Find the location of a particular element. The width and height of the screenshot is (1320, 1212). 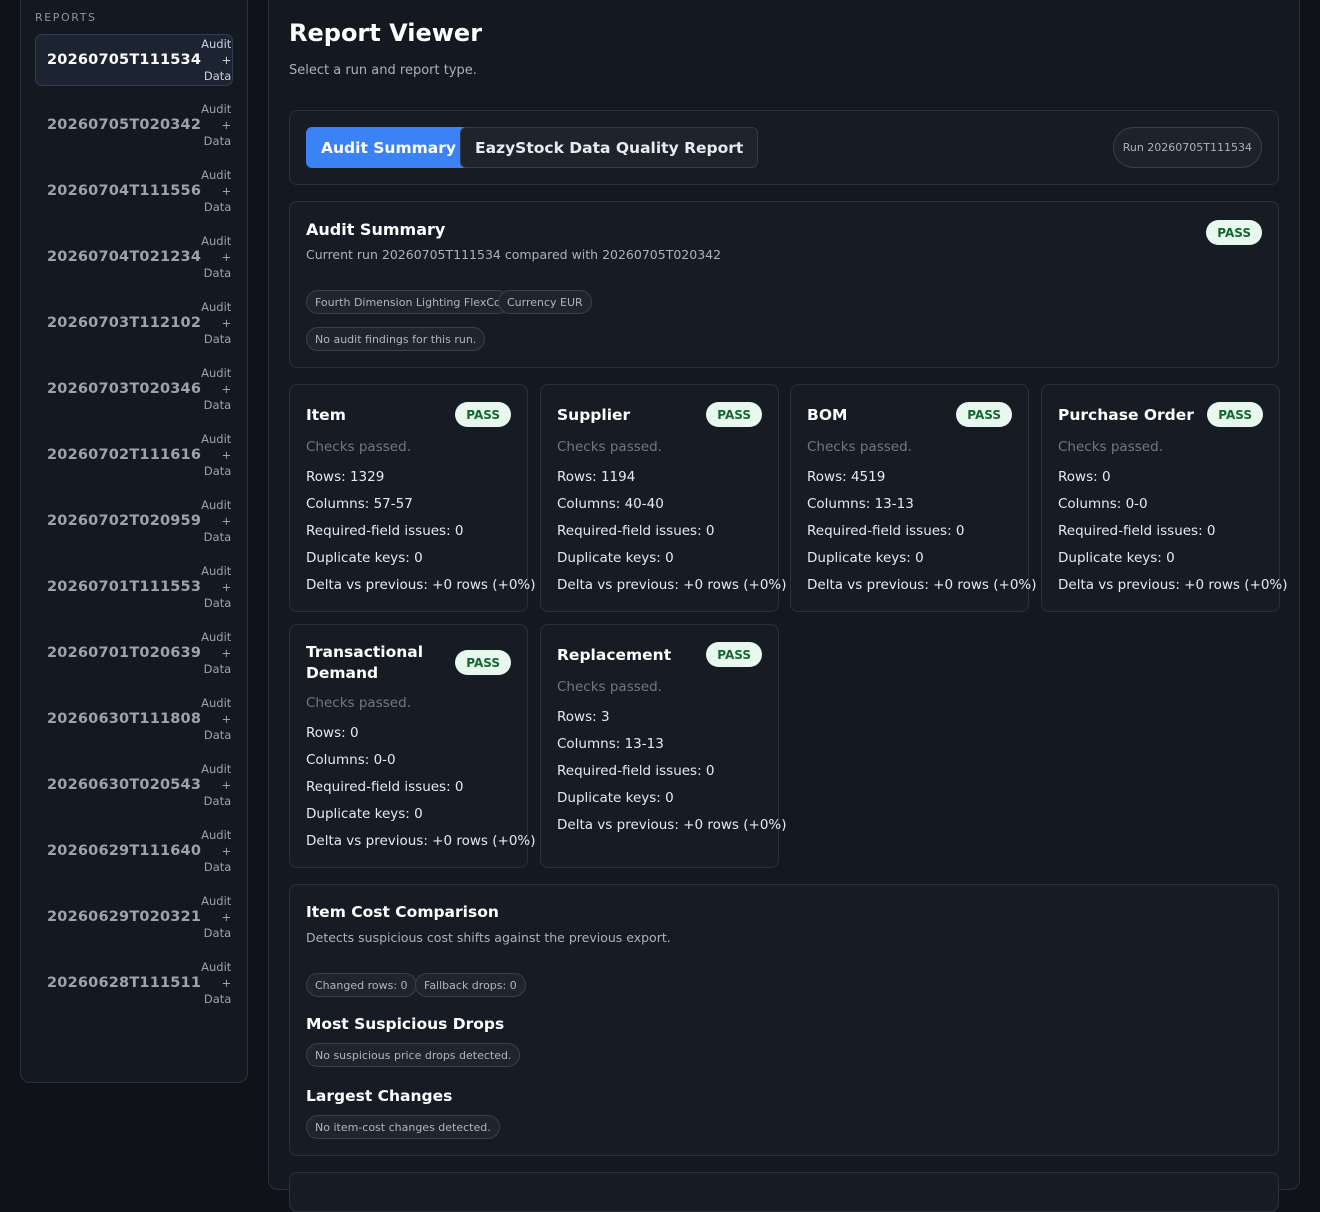

report-item-20260704T111556: 20260704T111556 Audit + Data is located at coordinates (134, 191).